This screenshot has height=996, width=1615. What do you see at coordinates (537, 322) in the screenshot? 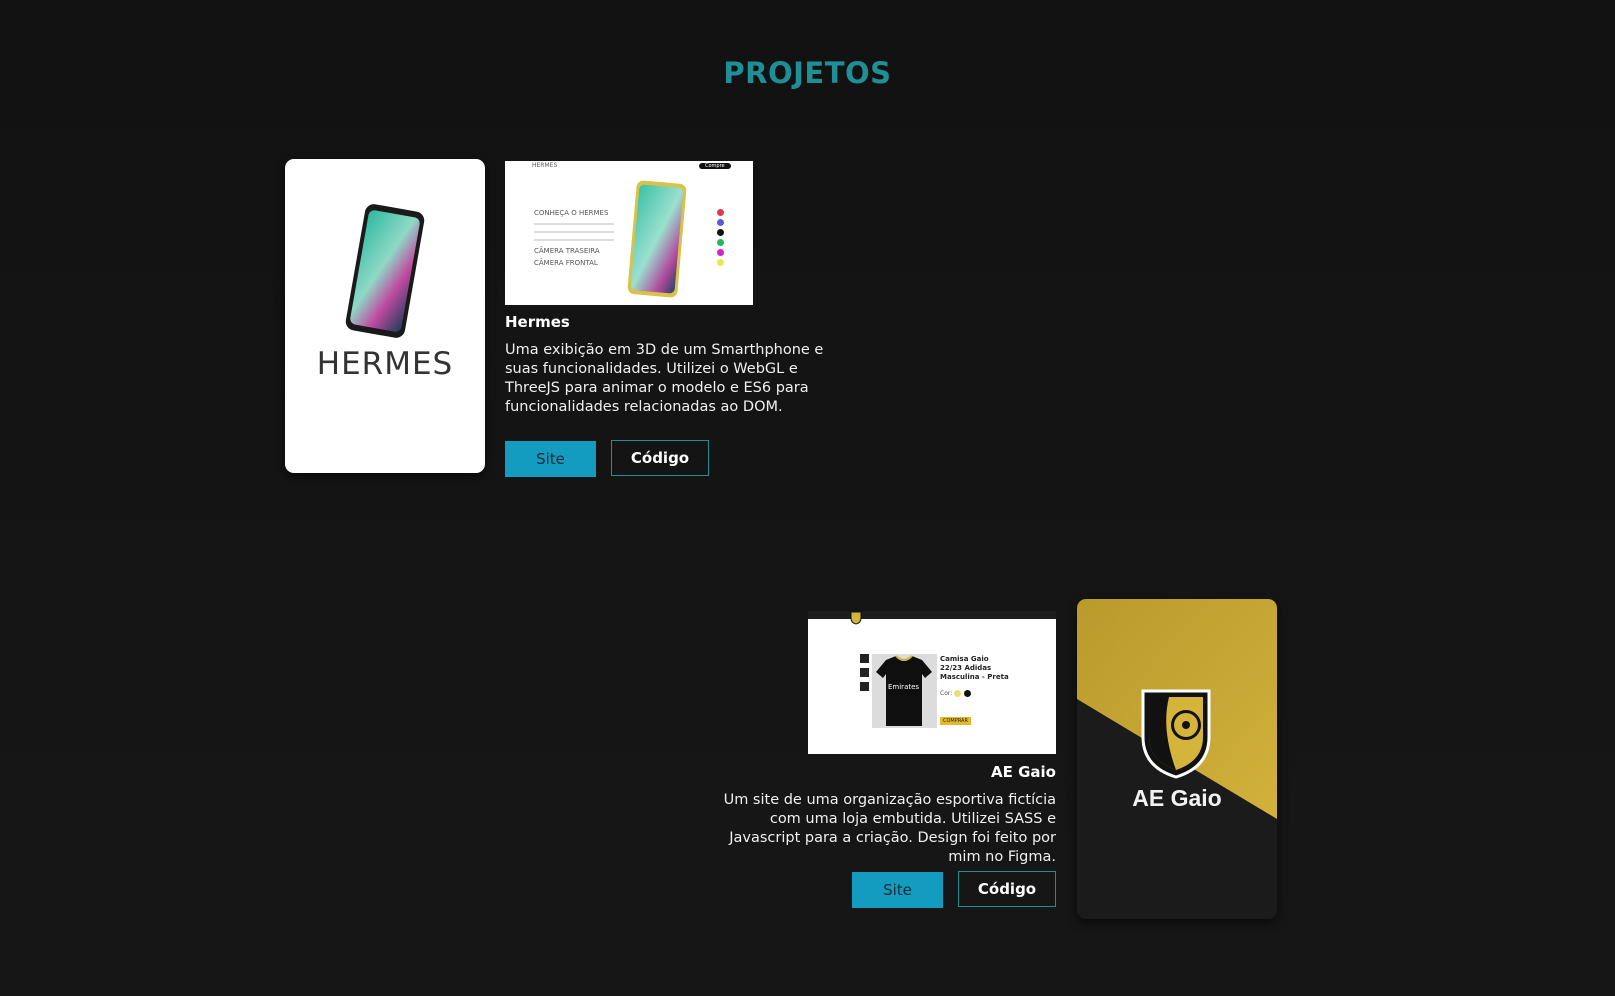
I see `project-name-hermes: Hermes` at bounding box center [537, 322].